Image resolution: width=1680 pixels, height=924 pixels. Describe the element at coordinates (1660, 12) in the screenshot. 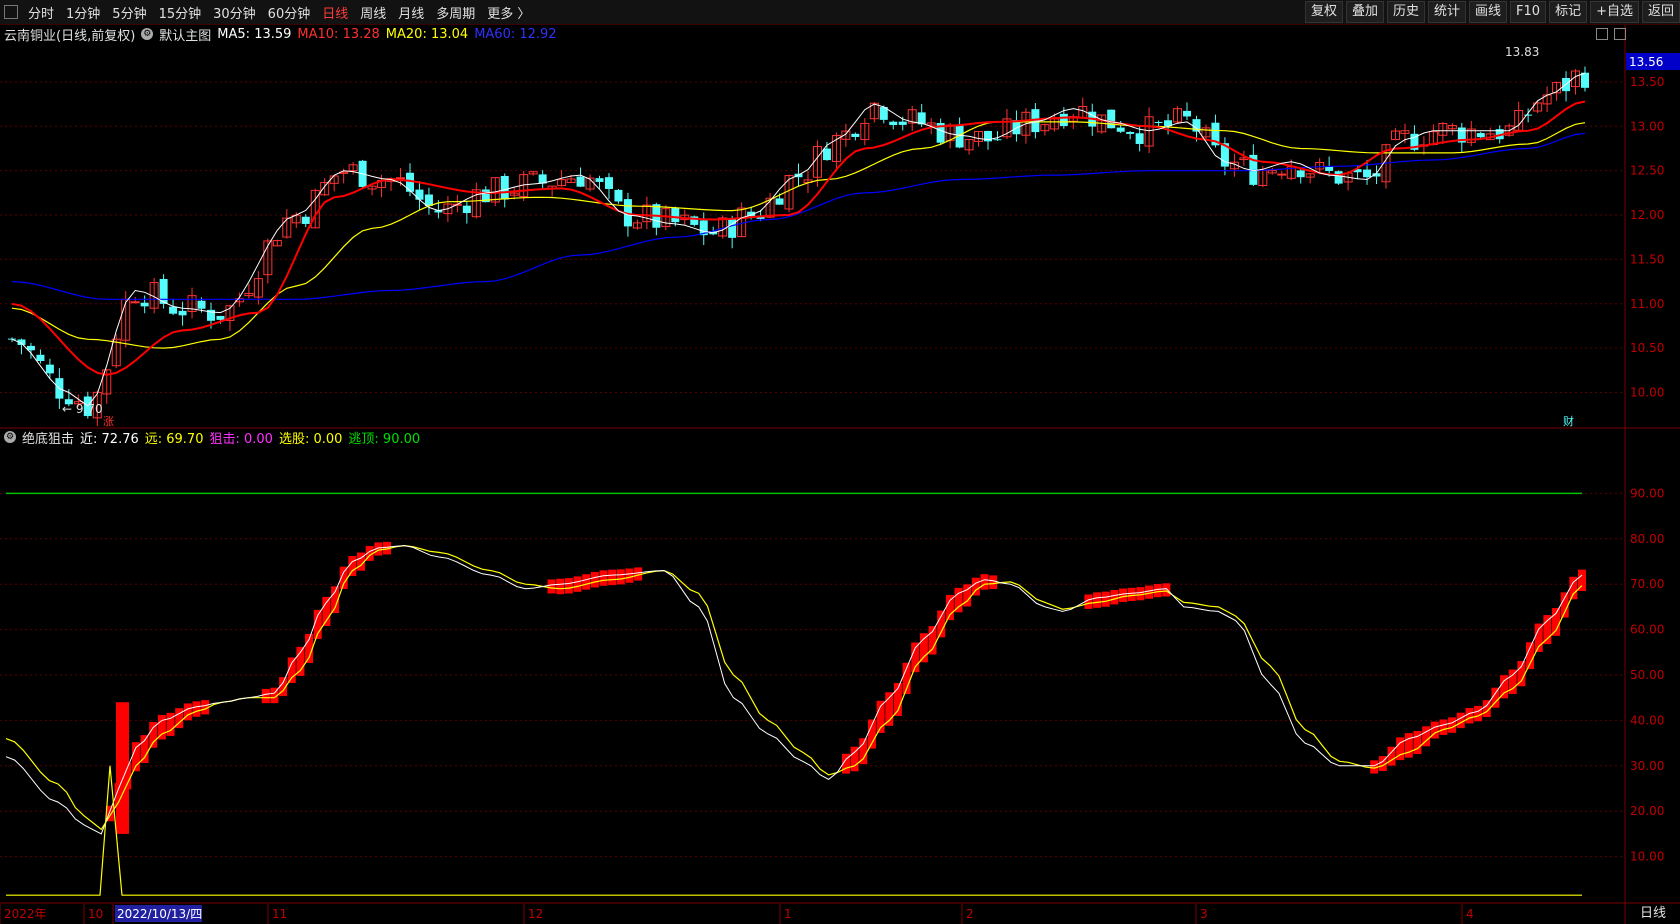

I see `back-button: 返回` at that location.